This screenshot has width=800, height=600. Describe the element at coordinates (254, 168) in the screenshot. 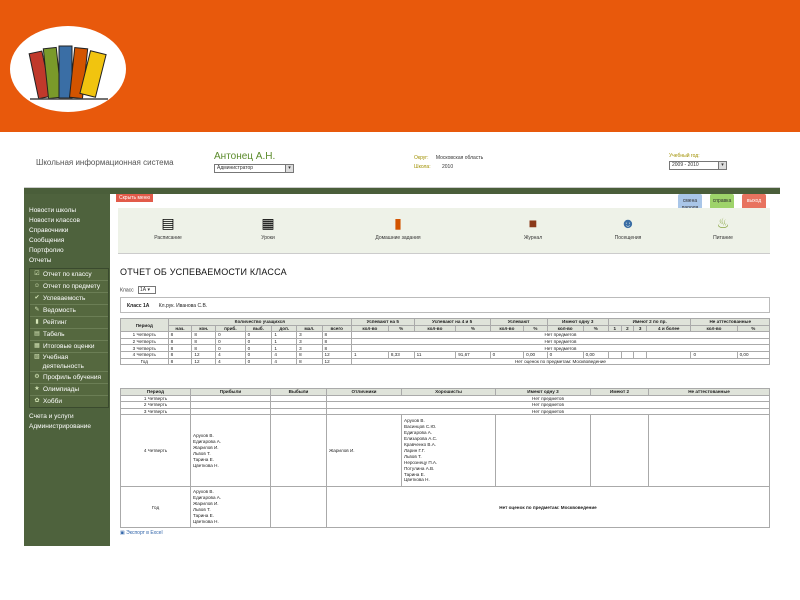

I see `role-select: Администратор ▾` at that location.